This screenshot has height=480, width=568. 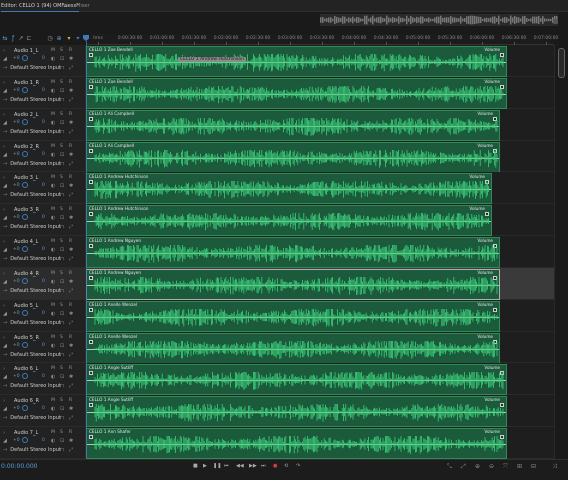 I want to click on audio-clip: CELLO 1 Angie Sutliff Volume, so click(x=296, y=380).